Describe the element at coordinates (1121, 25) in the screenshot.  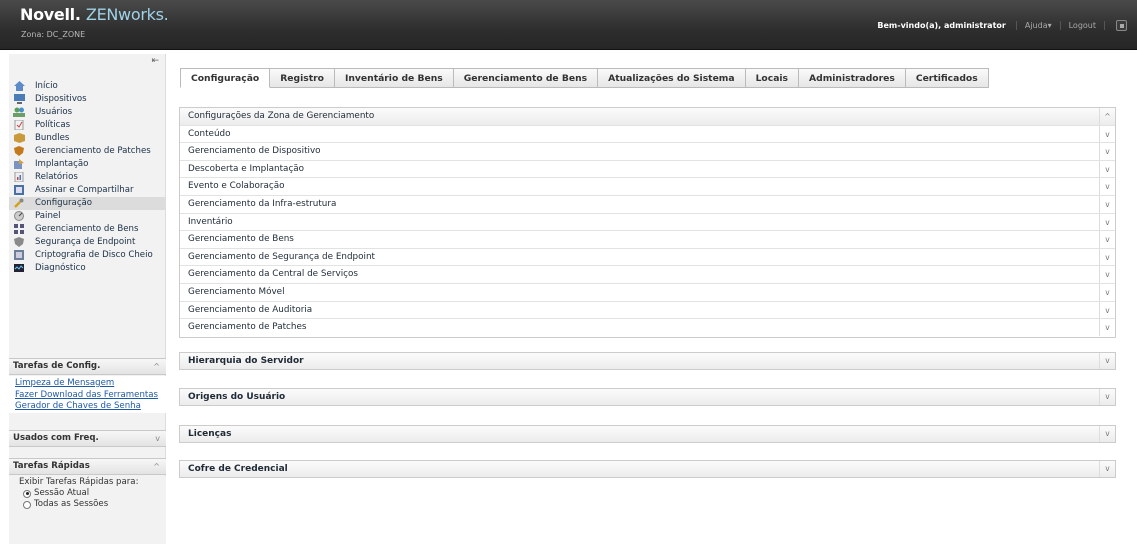
I see `settings-icon` at that location.